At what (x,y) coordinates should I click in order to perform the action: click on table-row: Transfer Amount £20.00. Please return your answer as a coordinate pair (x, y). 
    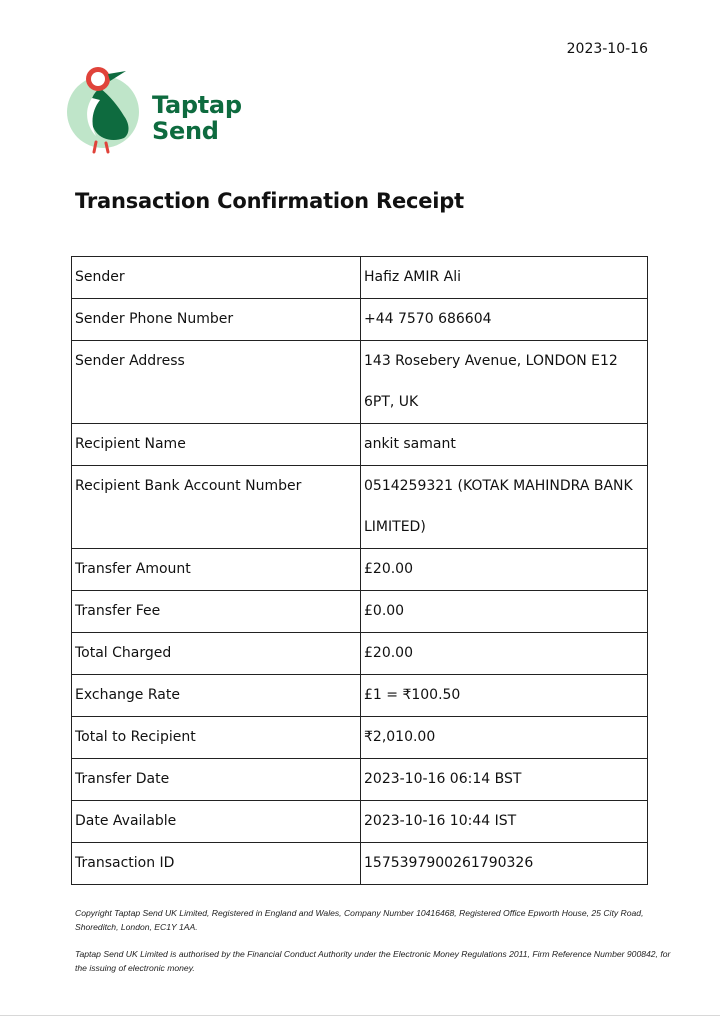
    Looking at the image, I should click on (359, 569).